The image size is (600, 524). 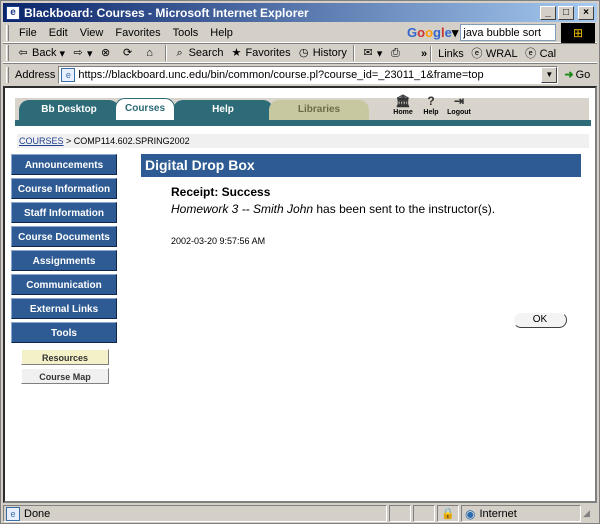 What do you see at coordinates (303, 123) in the screenshot?
I see `header-strip` at bounding box center [303, 123].